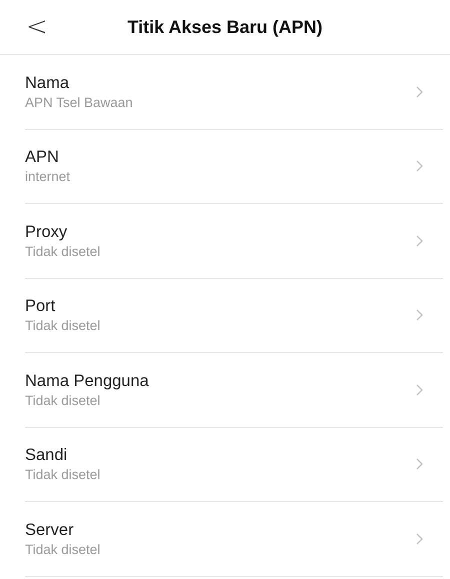  What do you see at coordinates (47, 177) in the screenshot?
I see `setting-value: internet` at bounding box center [47, 177].